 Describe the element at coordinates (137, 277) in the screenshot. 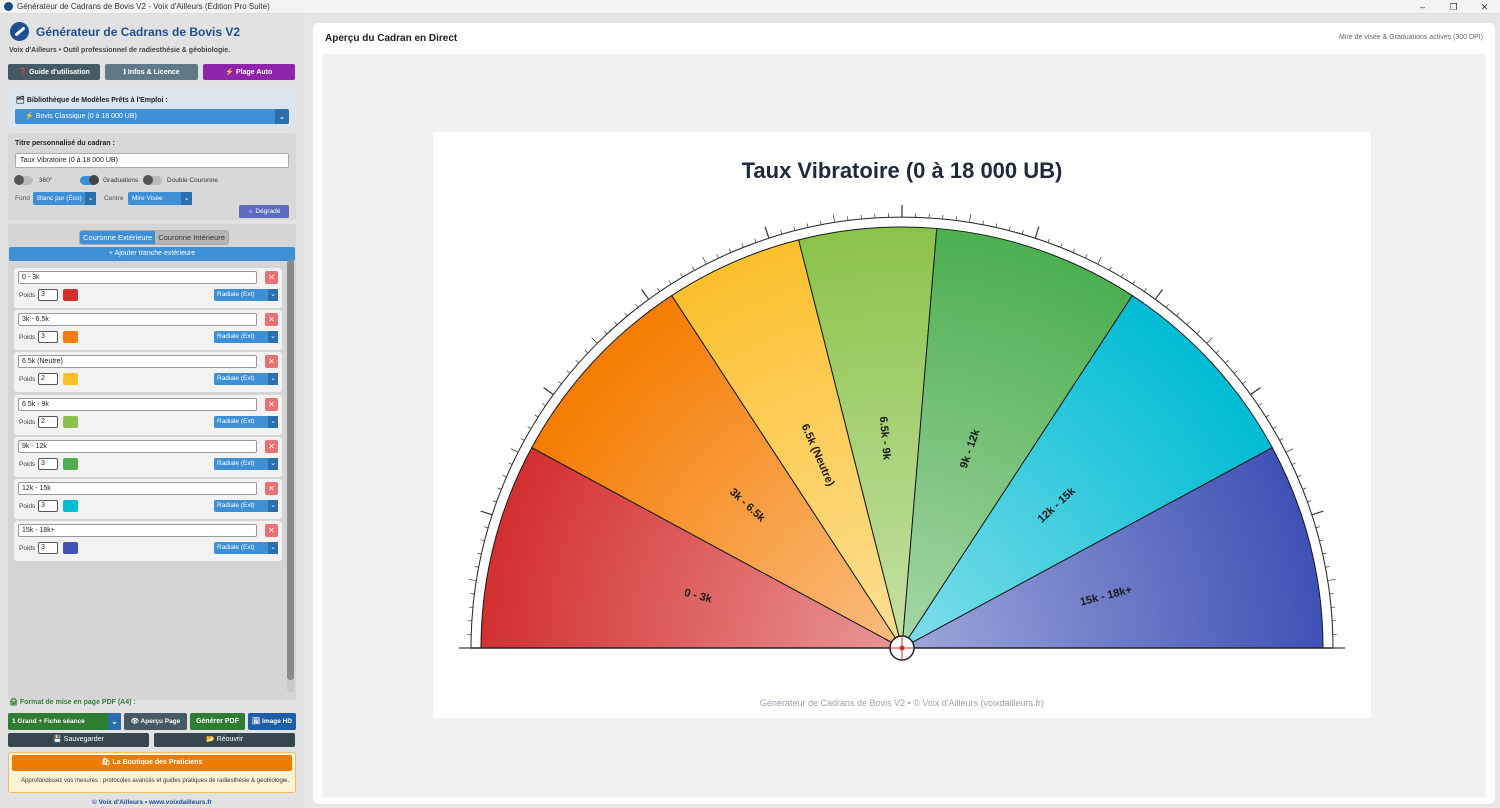

I see `slice-name-input: 0 - 3k` at that location.